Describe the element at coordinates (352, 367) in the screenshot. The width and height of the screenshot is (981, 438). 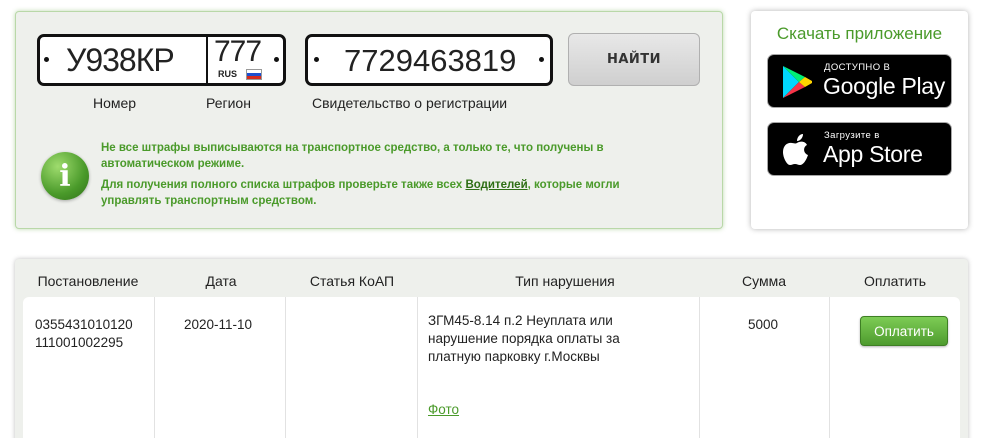
I see `cell-article` at that location.